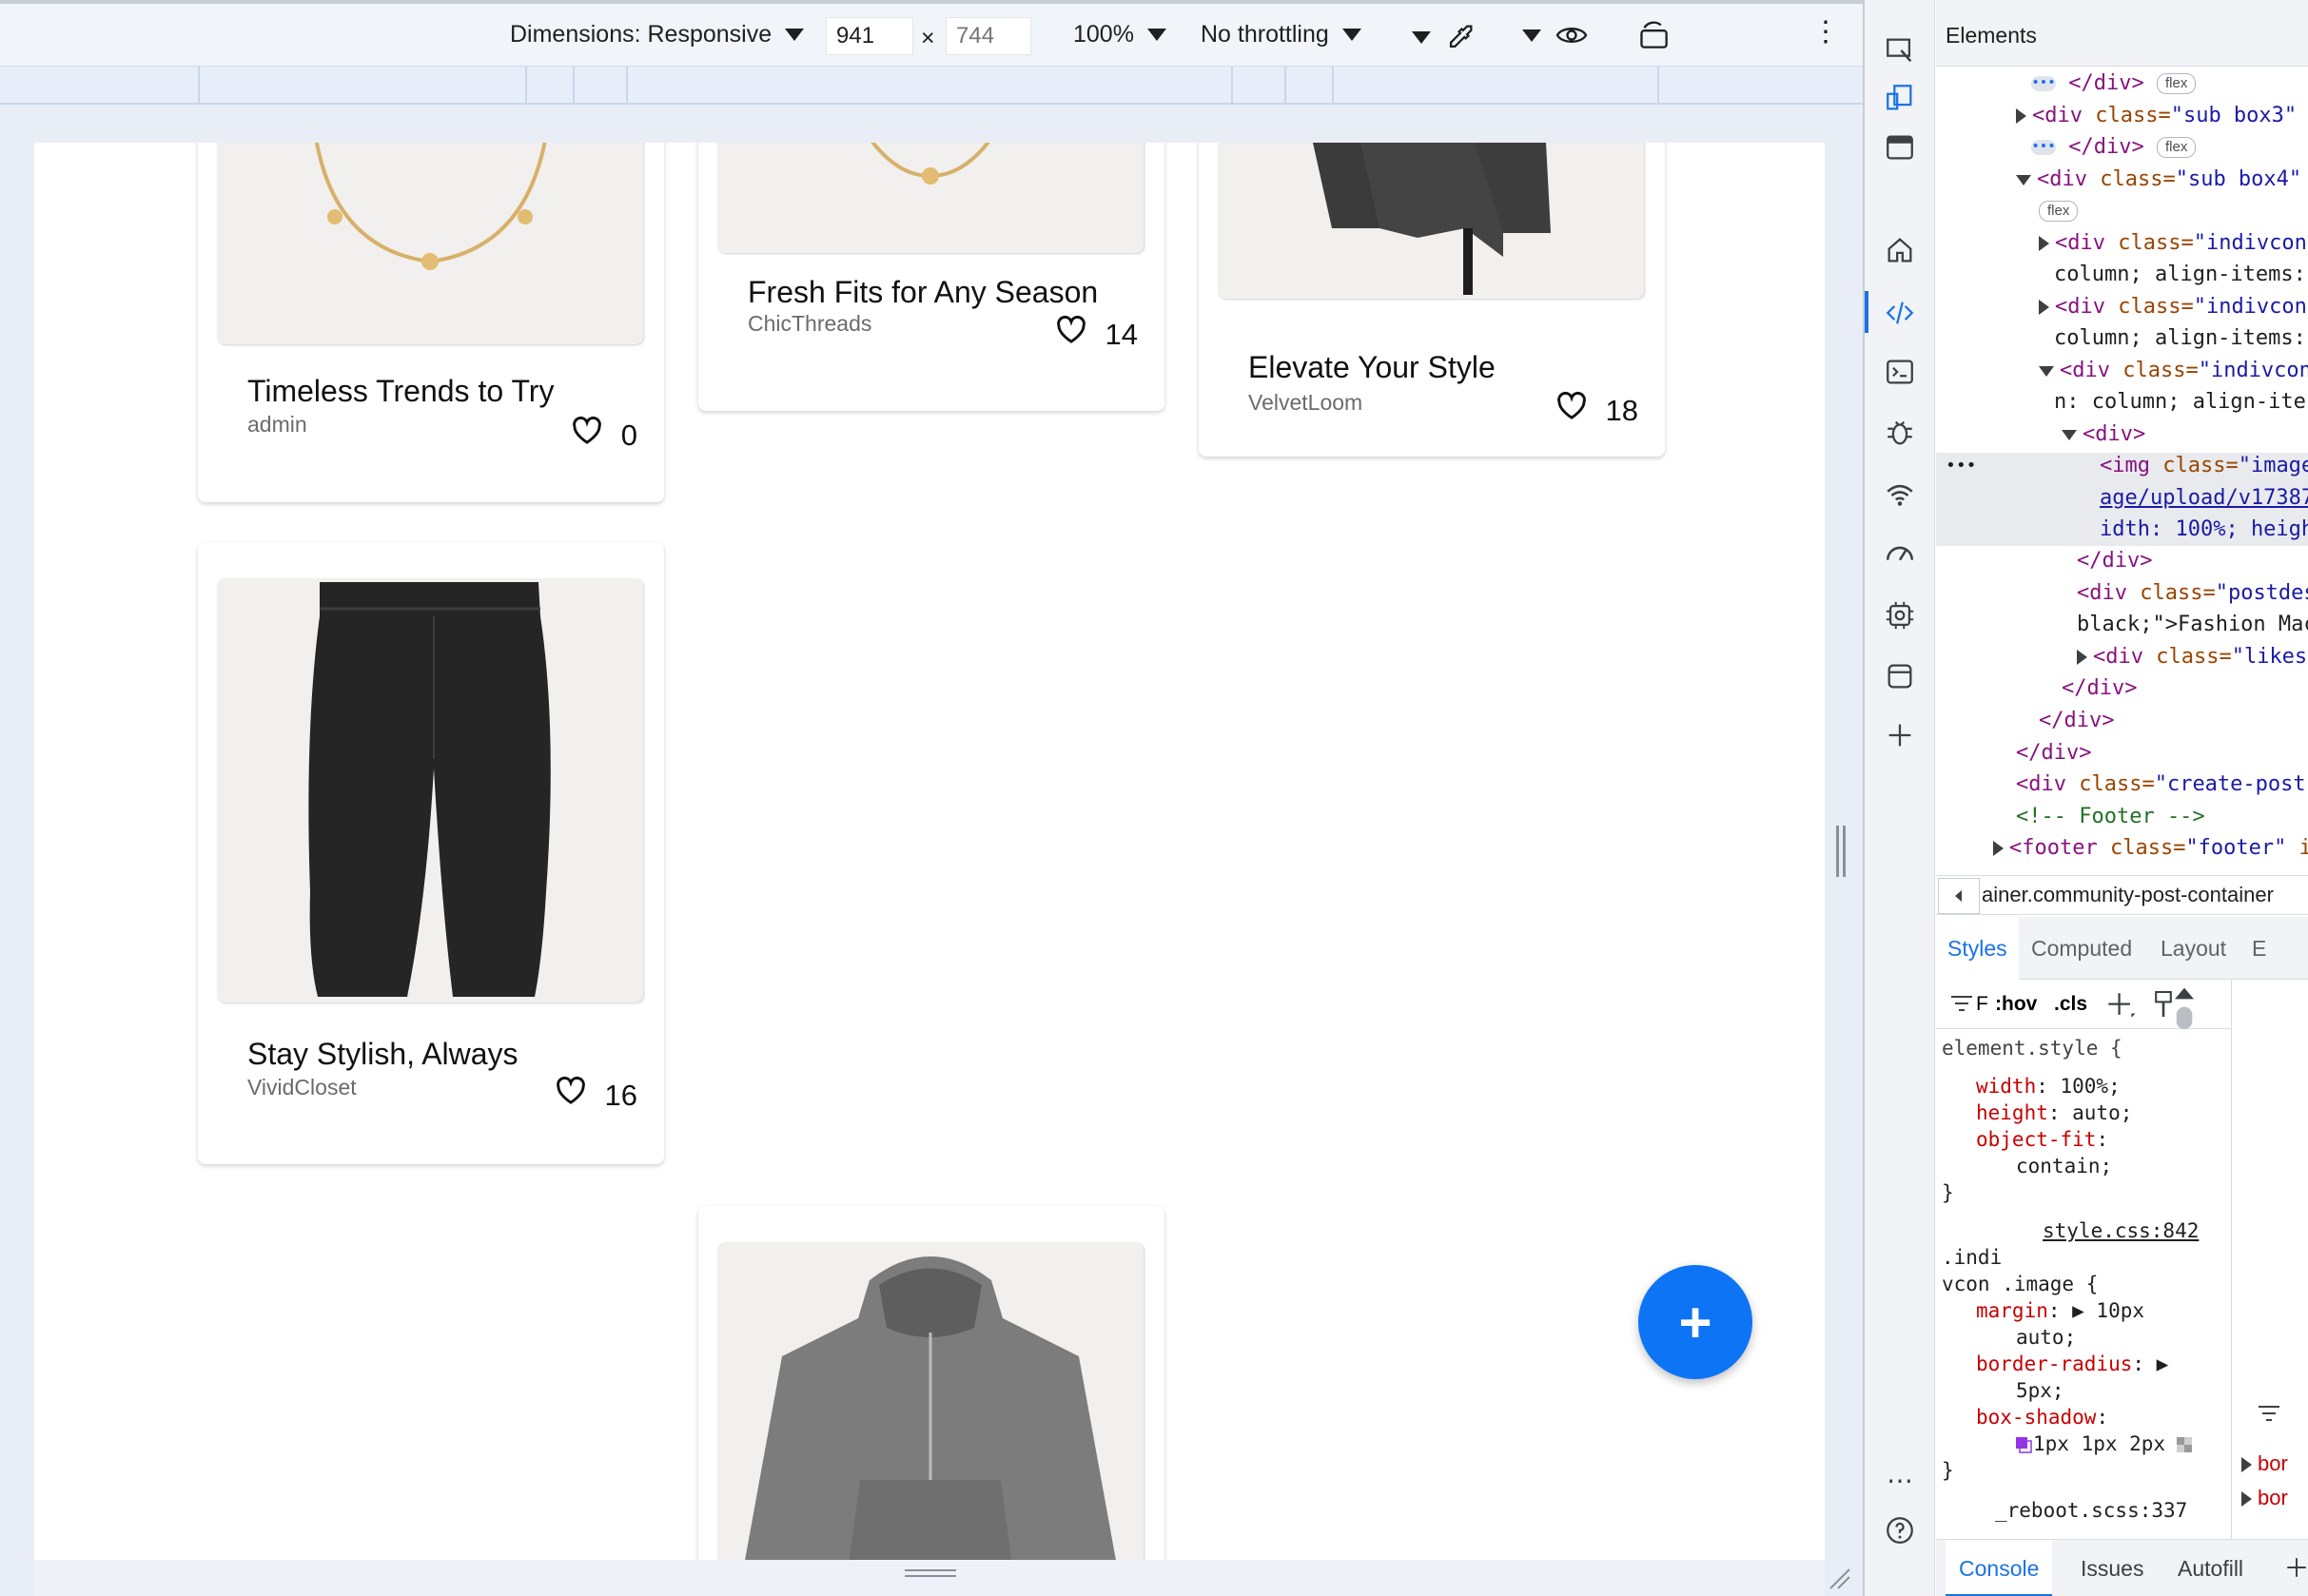 Image resolution: width=2308 pixels, height=1596 pixels. What do you see at coordinates (2184, 1444) in the screenshot?
I see `color-swatch-icon` at bounding box center [2184, 1444].